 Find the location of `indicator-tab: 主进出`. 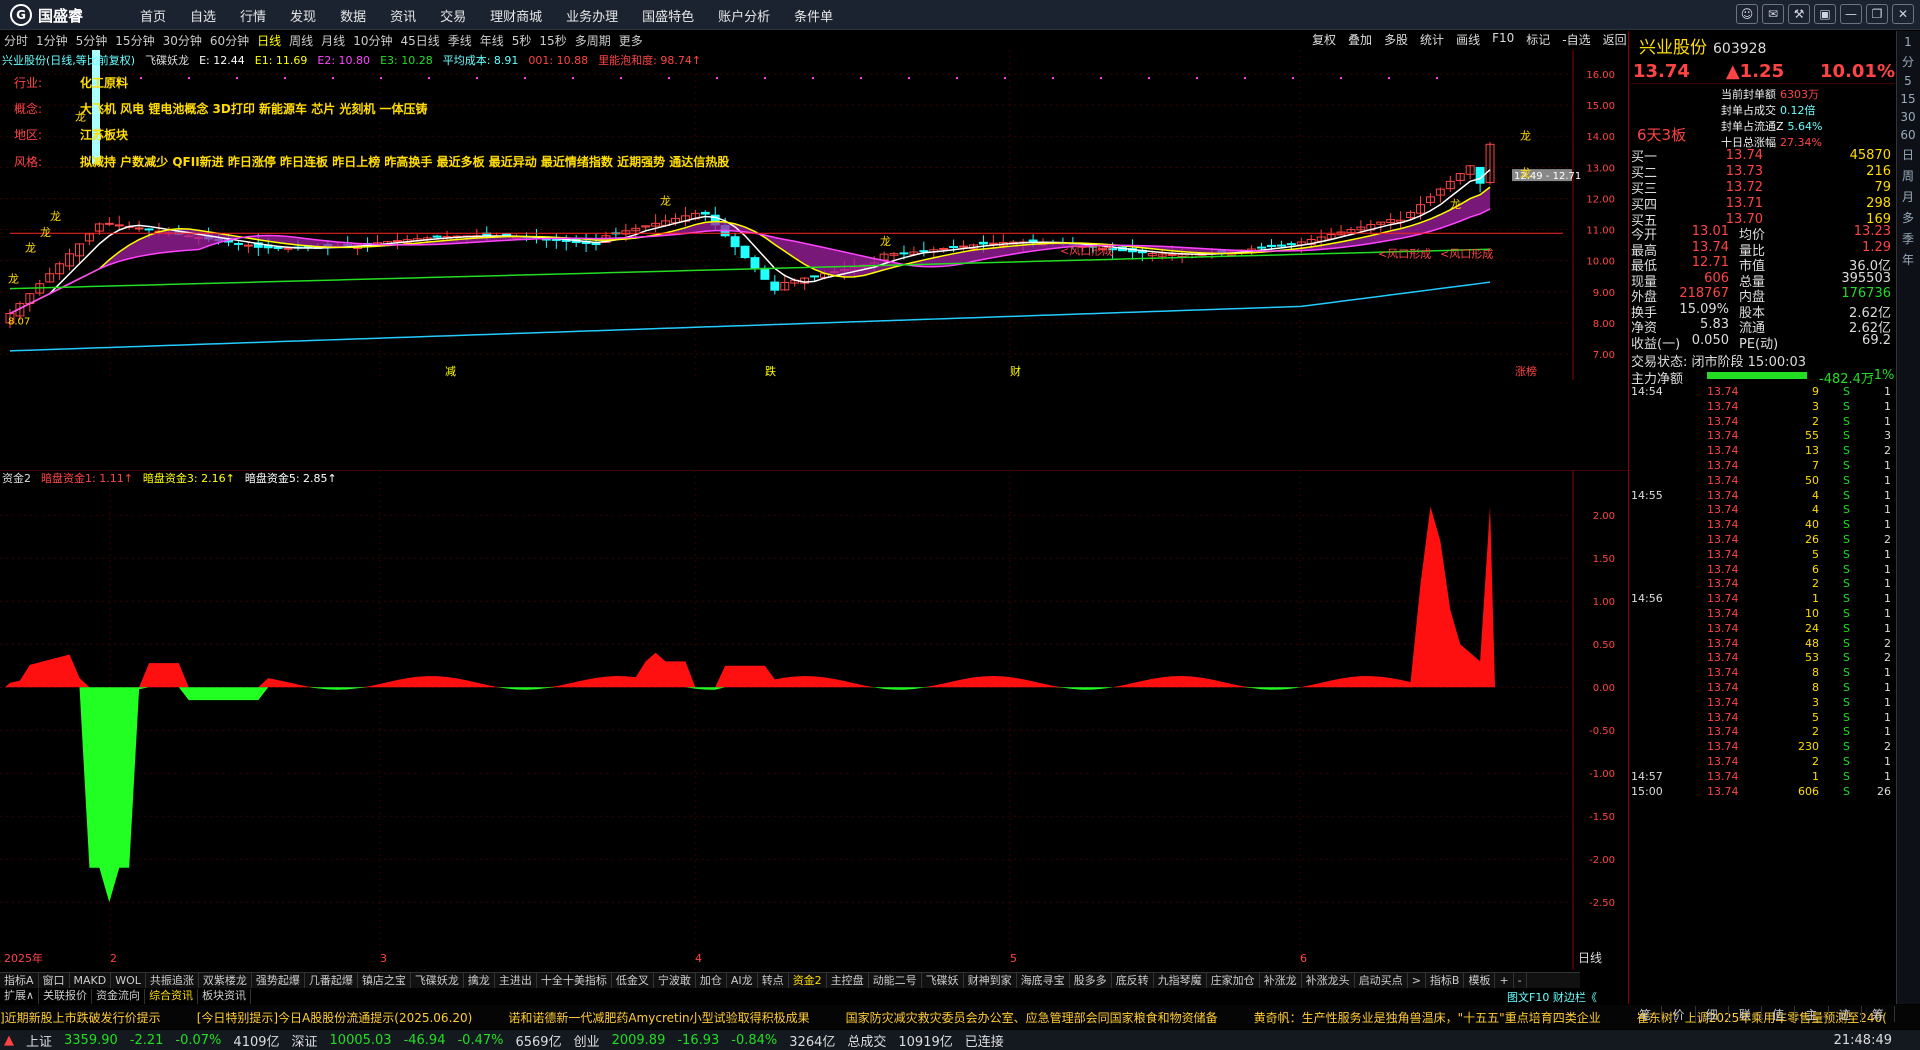

indicator-tab: 主进出 is located at coordinates (516, 980).